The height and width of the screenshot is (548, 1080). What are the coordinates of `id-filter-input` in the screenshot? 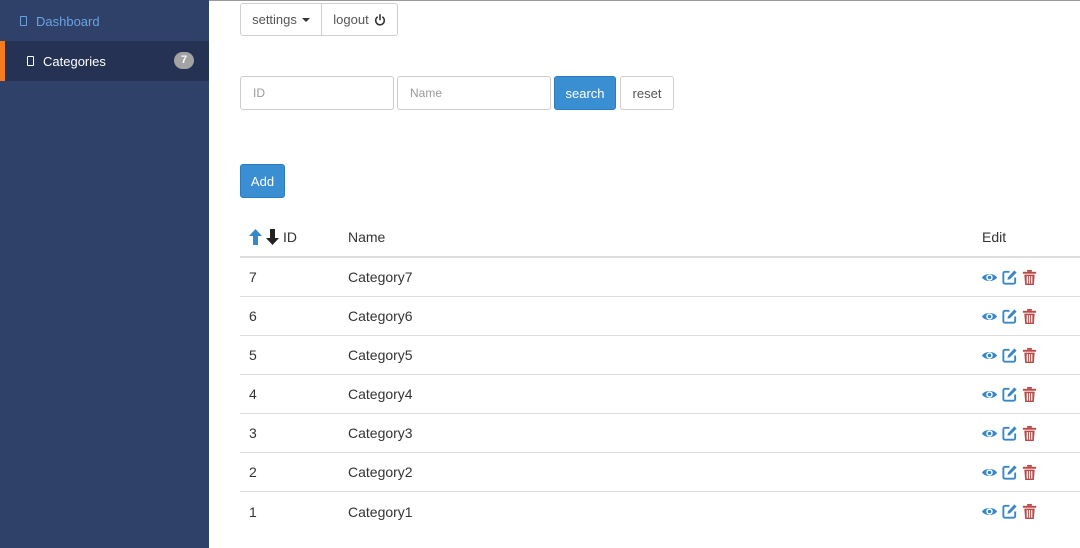 It's located at (317, 93).